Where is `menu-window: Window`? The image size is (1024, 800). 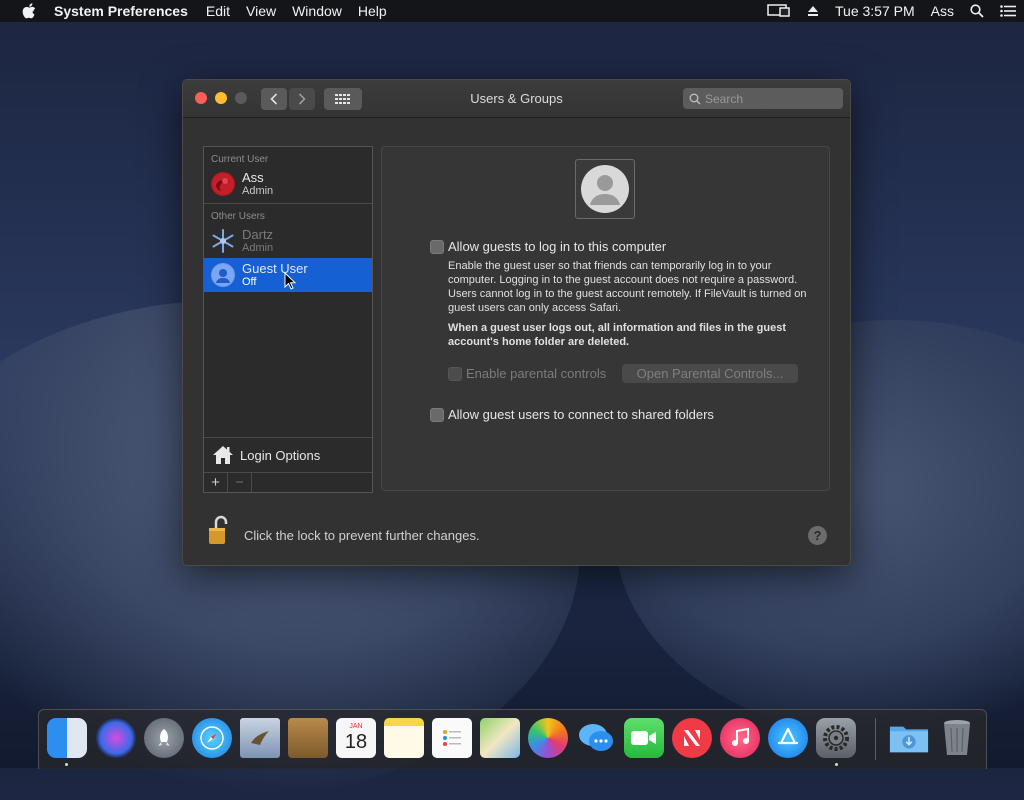 menu-window: Window is located at coordinates (317, 11).